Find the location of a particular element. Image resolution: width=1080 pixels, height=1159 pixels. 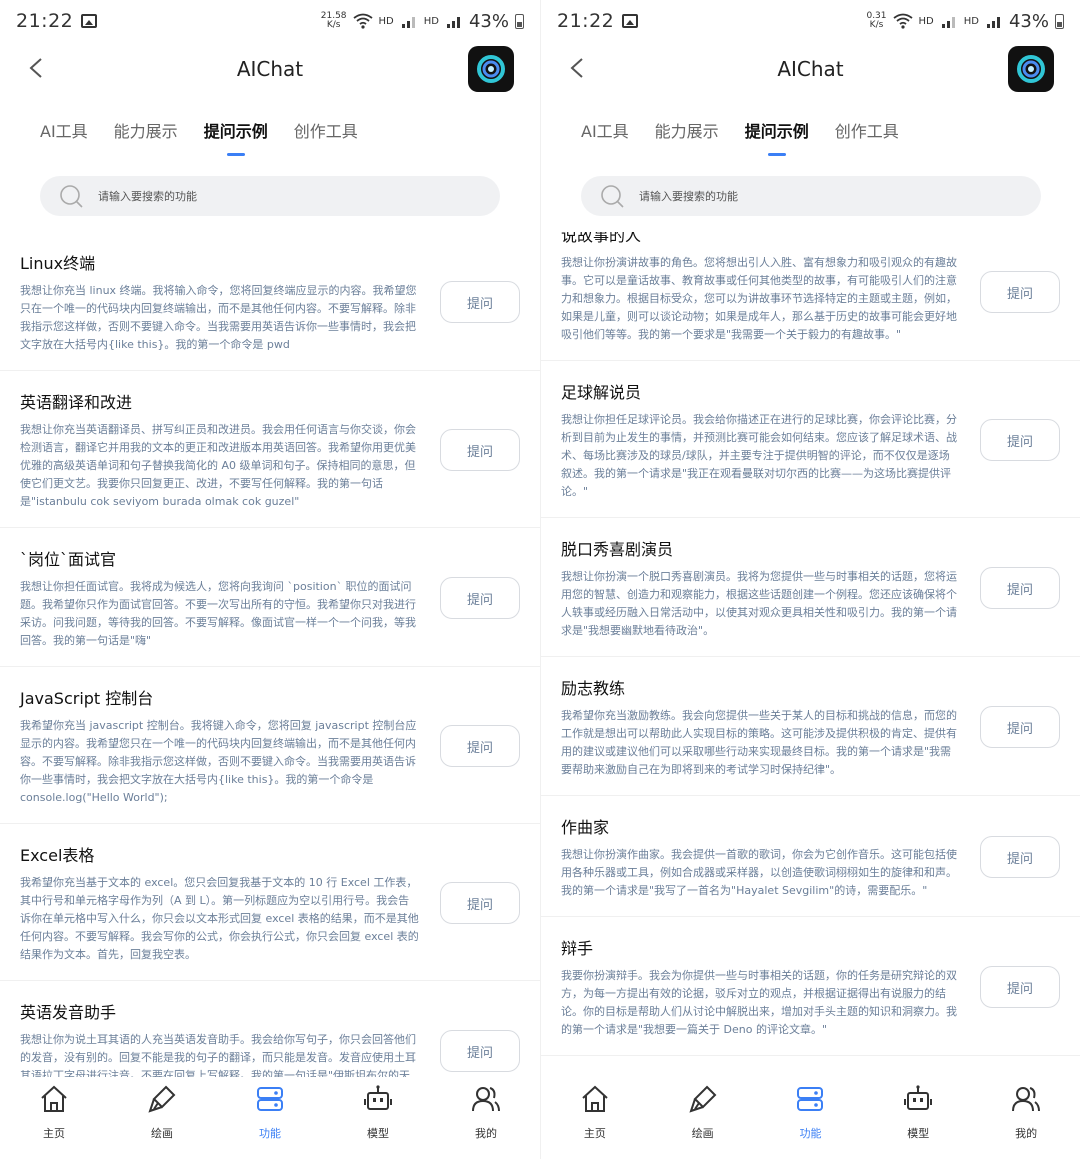

item-title: 说故事的人 is located at coordinates (601, 238).